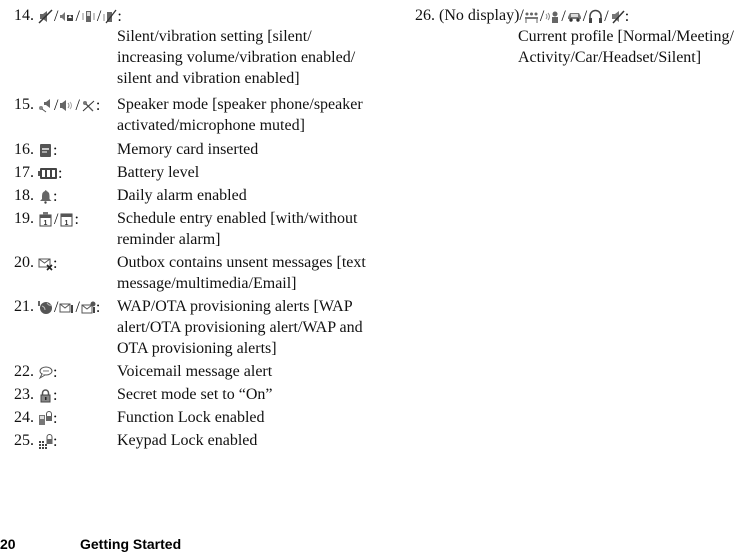  What do you see at coordinates (131, 544) in the screenshot?
I see `section-title: Getting Started` at bounding box center [131, 544].